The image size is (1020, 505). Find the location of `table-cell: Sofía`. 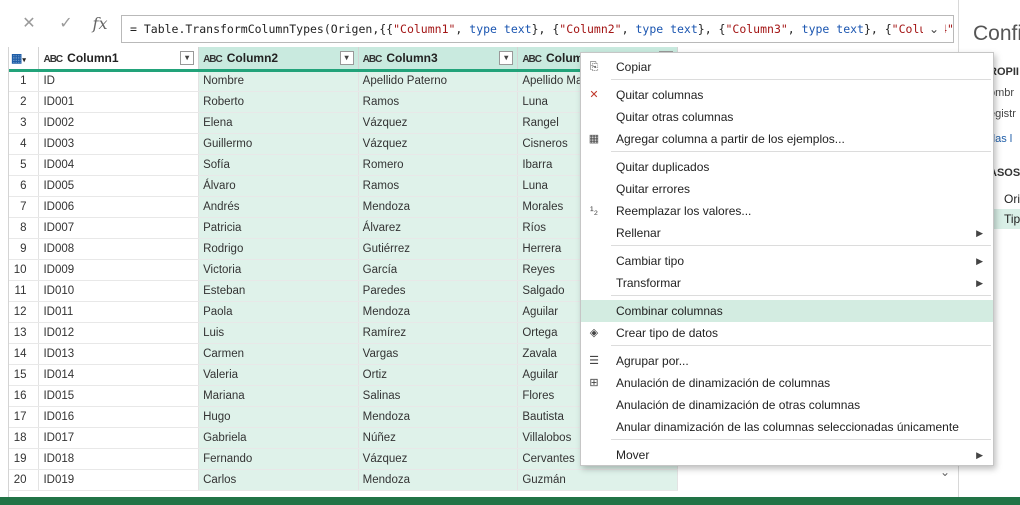

table-cell: Sofía is located at coordinates (278, 165).